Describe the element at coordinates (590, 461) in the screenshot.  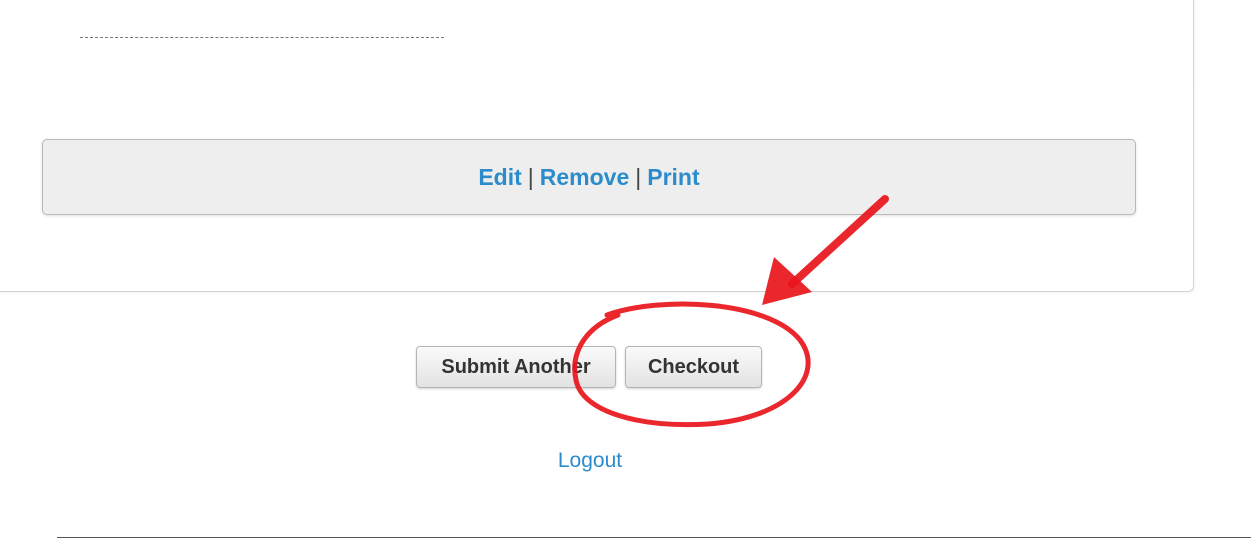
I see `logout-link: Logout` at that location.